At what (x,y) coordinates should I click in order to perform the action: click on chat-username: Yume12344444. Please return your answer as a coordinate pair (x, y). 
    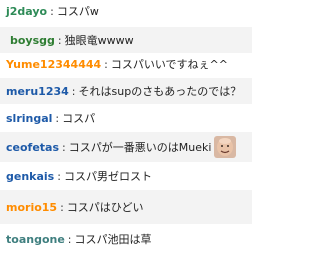
    Looking at the image, I should click on (53, 64).